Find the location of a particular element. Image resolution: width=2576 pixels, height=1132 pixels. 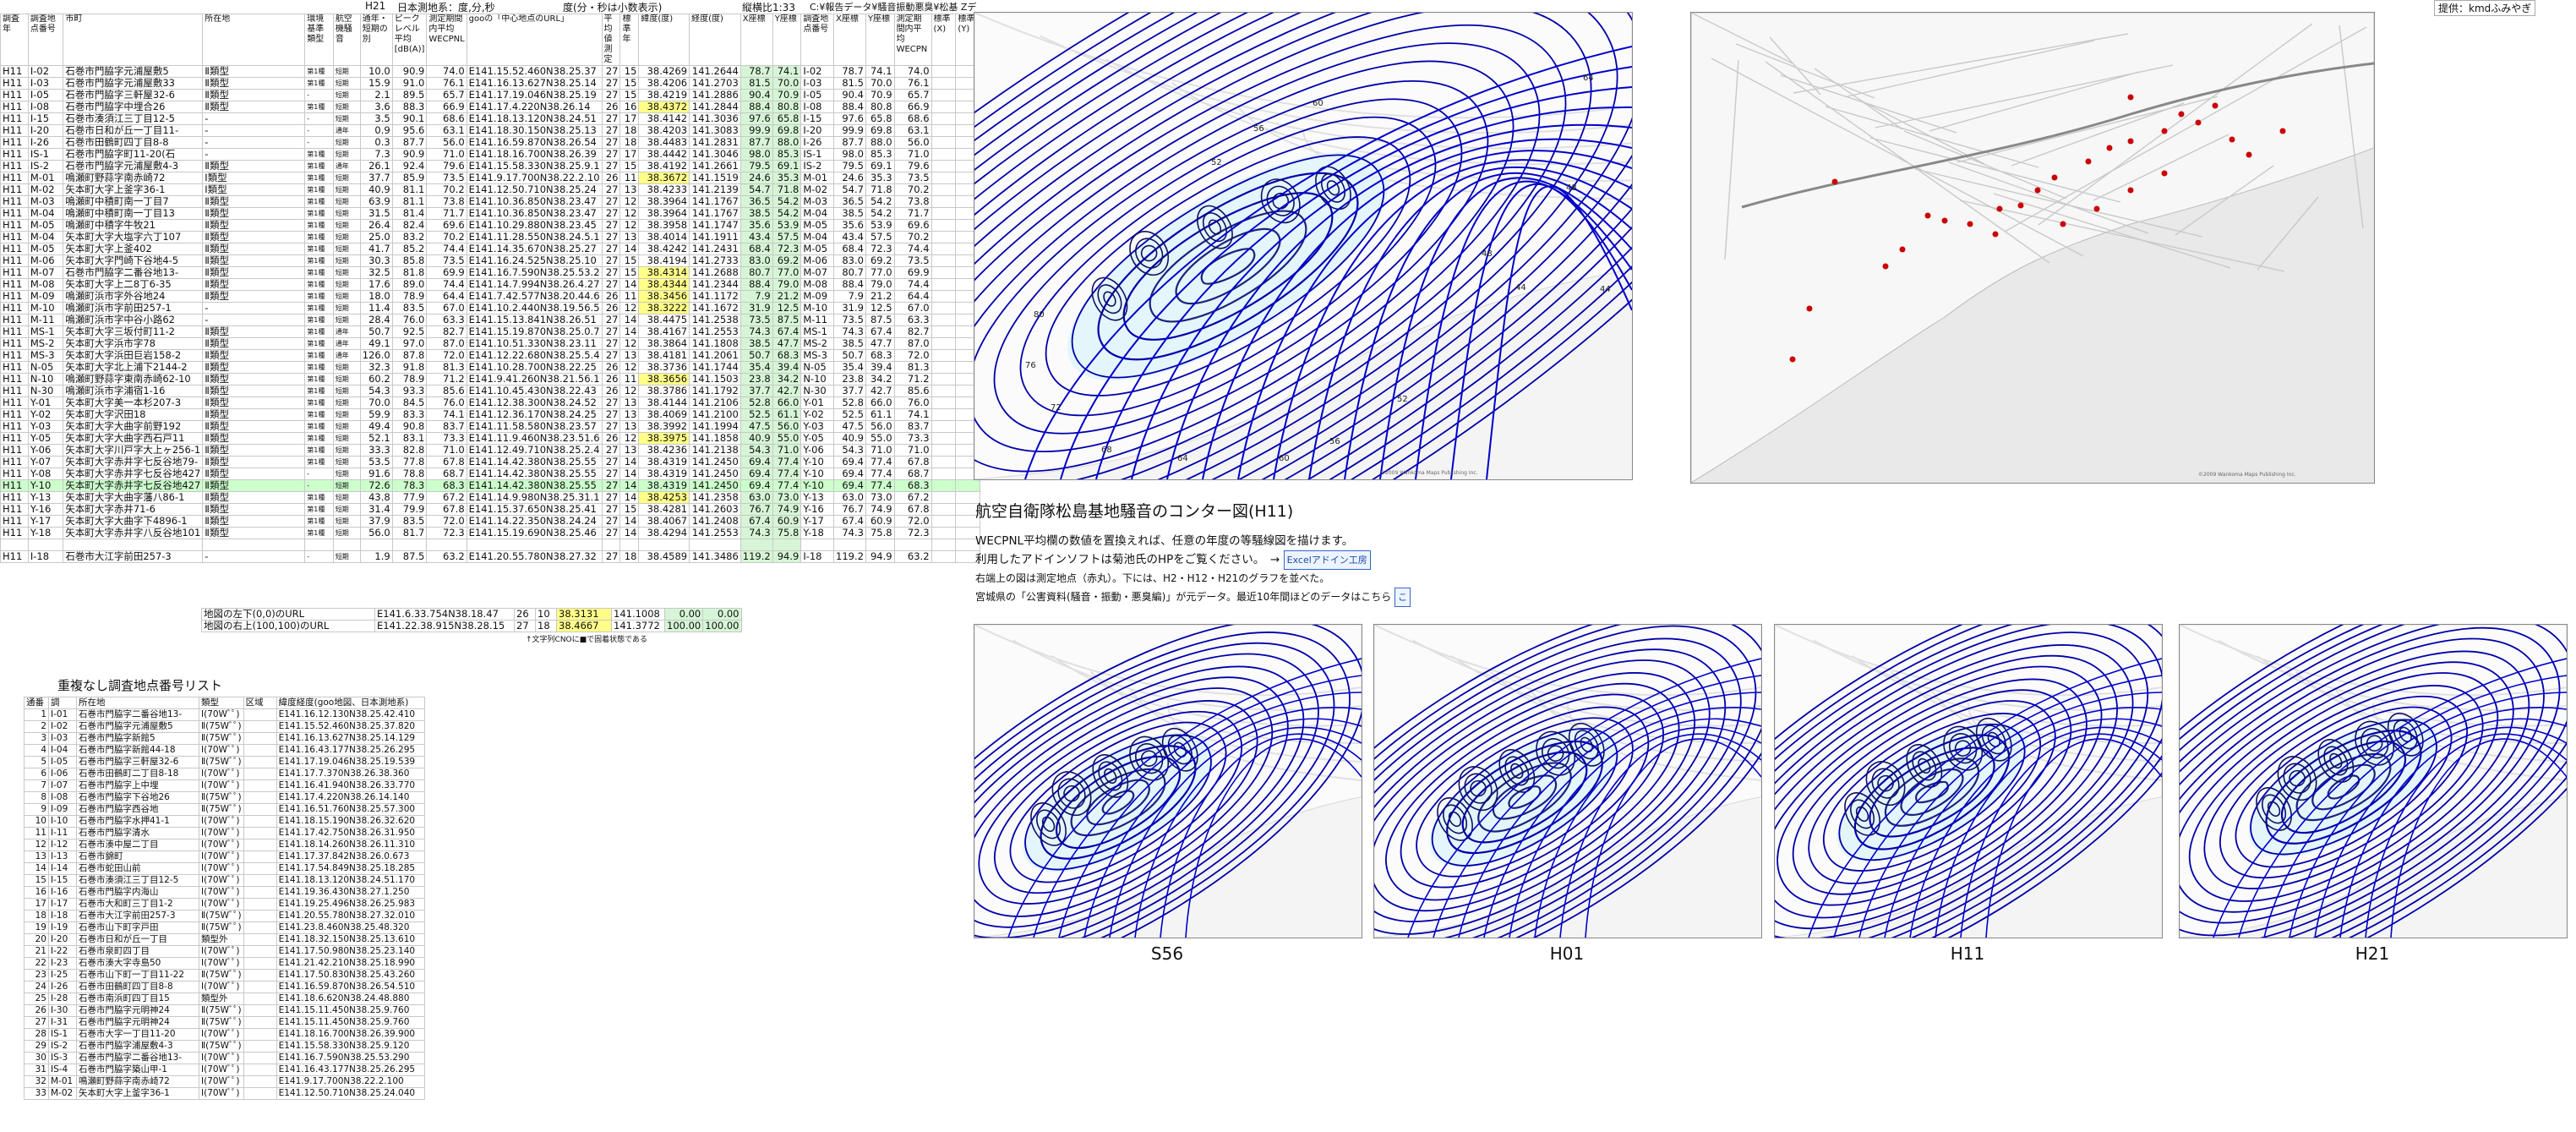

table-cell: N-05 is located at coordinates (817, 367).